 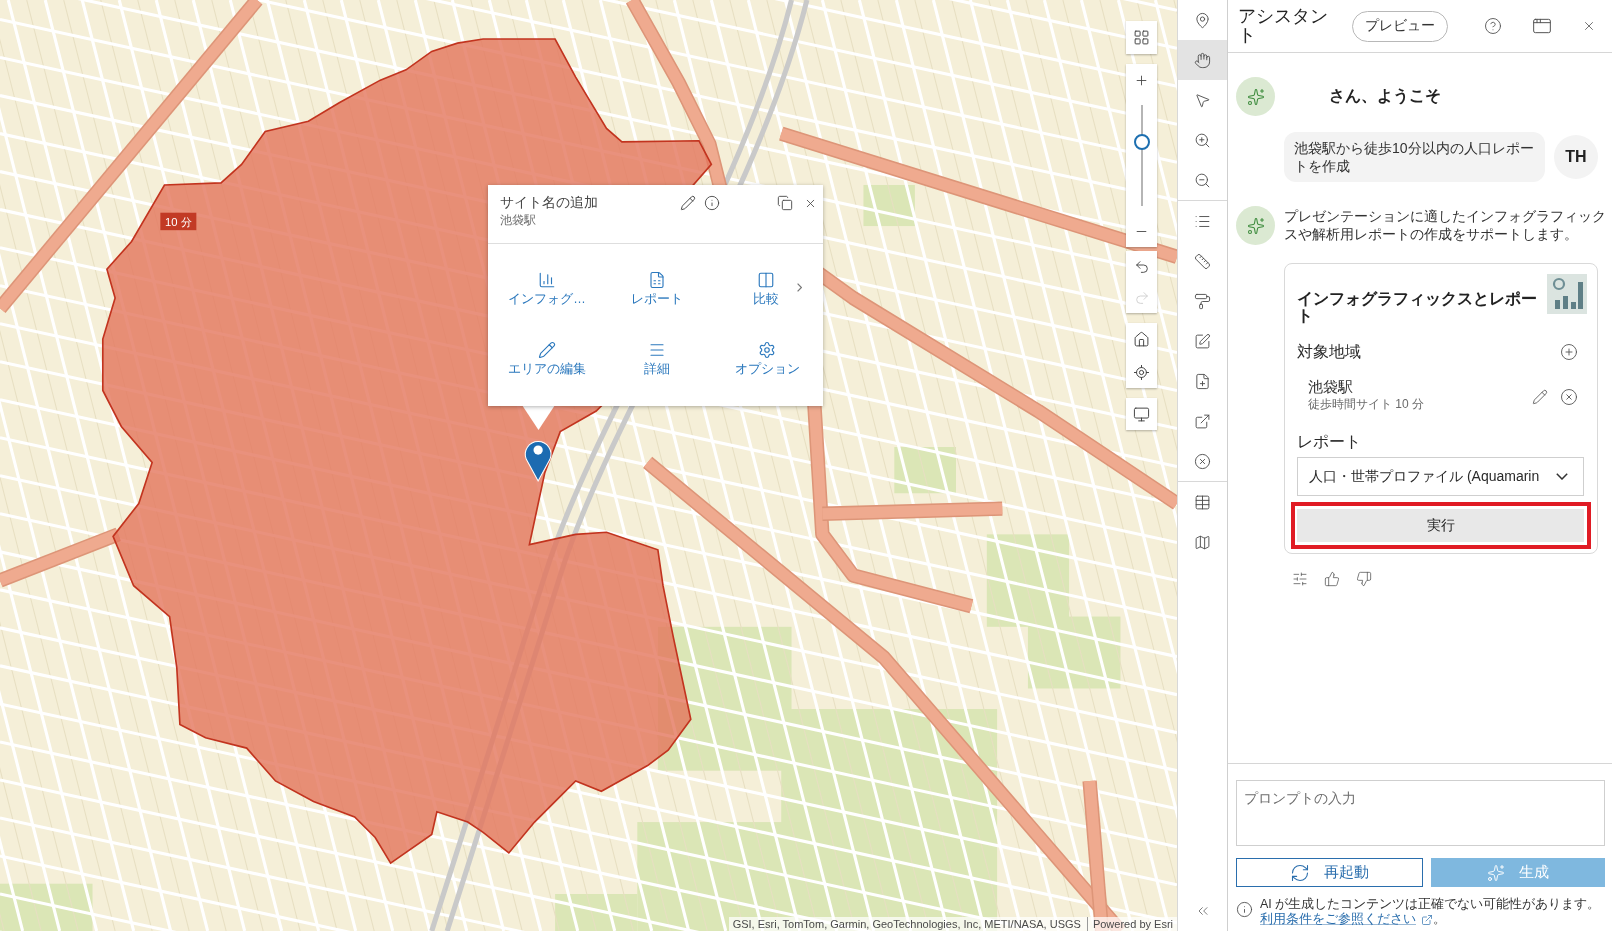 What do you see at coordinates (1400, 26) in the screenshot?
I see `preview-button: プレビュー` at bounding box center [1400, 26].